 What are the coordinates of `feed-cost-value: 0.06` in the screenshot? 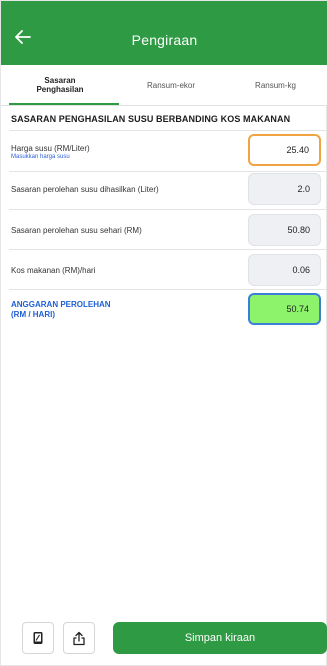 It's located at (301, 270).